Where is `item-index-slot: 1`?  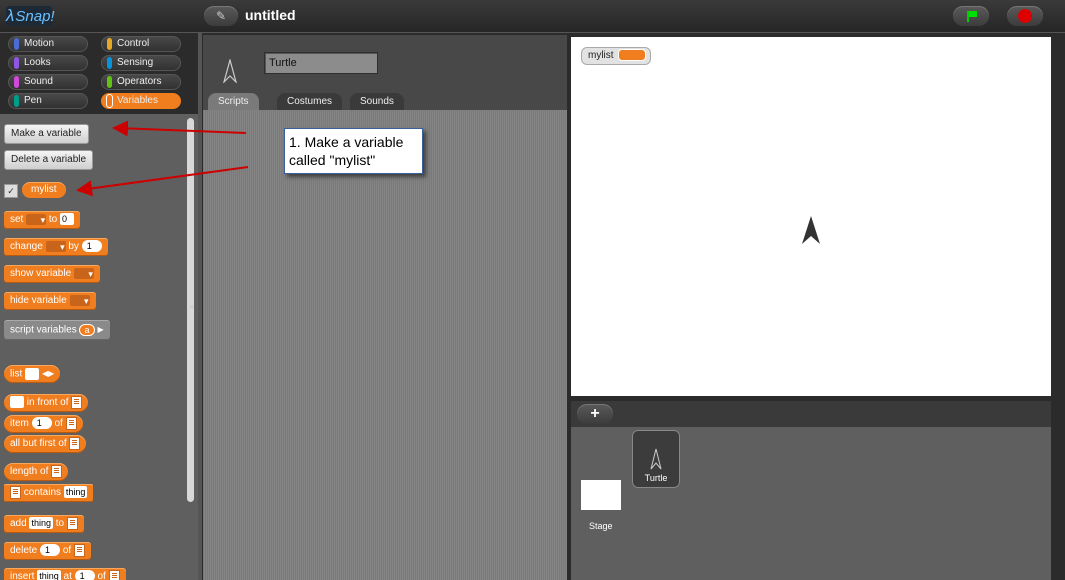 item-index-slot: 1 is located at coordinates (41, 423).